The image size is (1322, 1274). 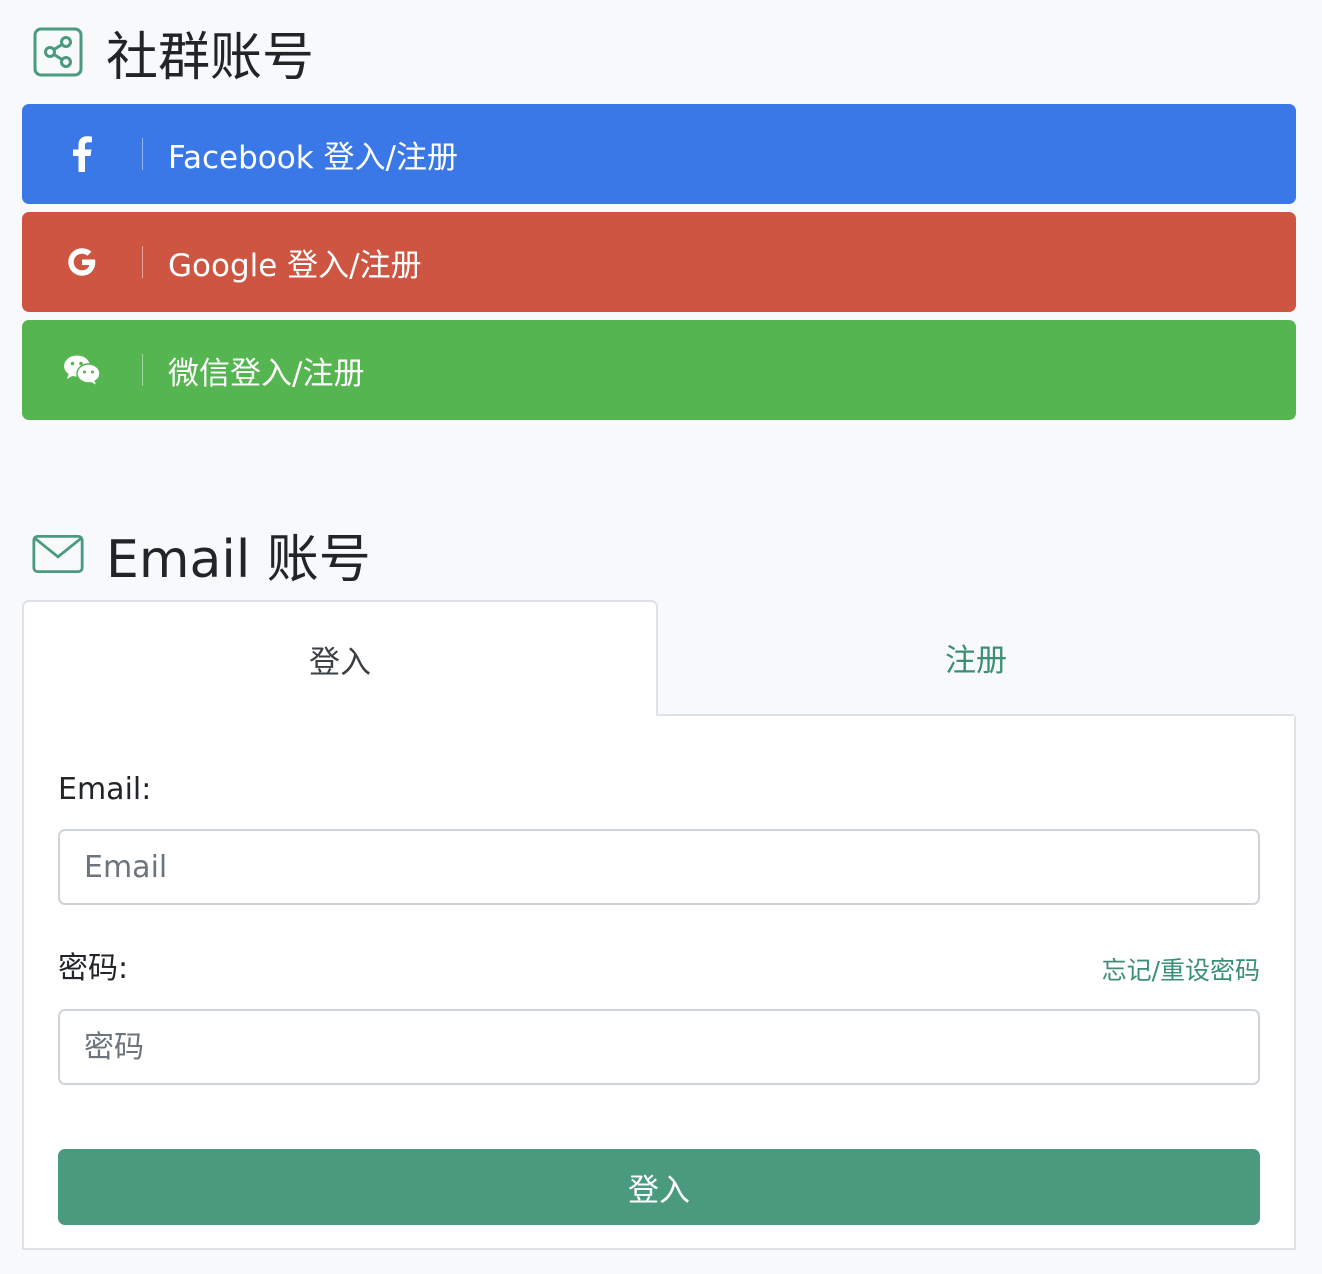 I want to click on email-label: Email:, so click(x=105, y=789).